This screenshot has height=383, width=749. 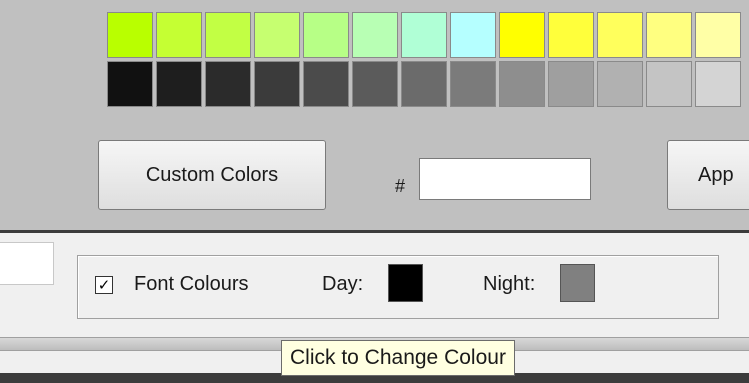 What do you see at coordinates (509, 284) in the screenshot?
I see `night-label: Night:` at bounding box center [509, 284].